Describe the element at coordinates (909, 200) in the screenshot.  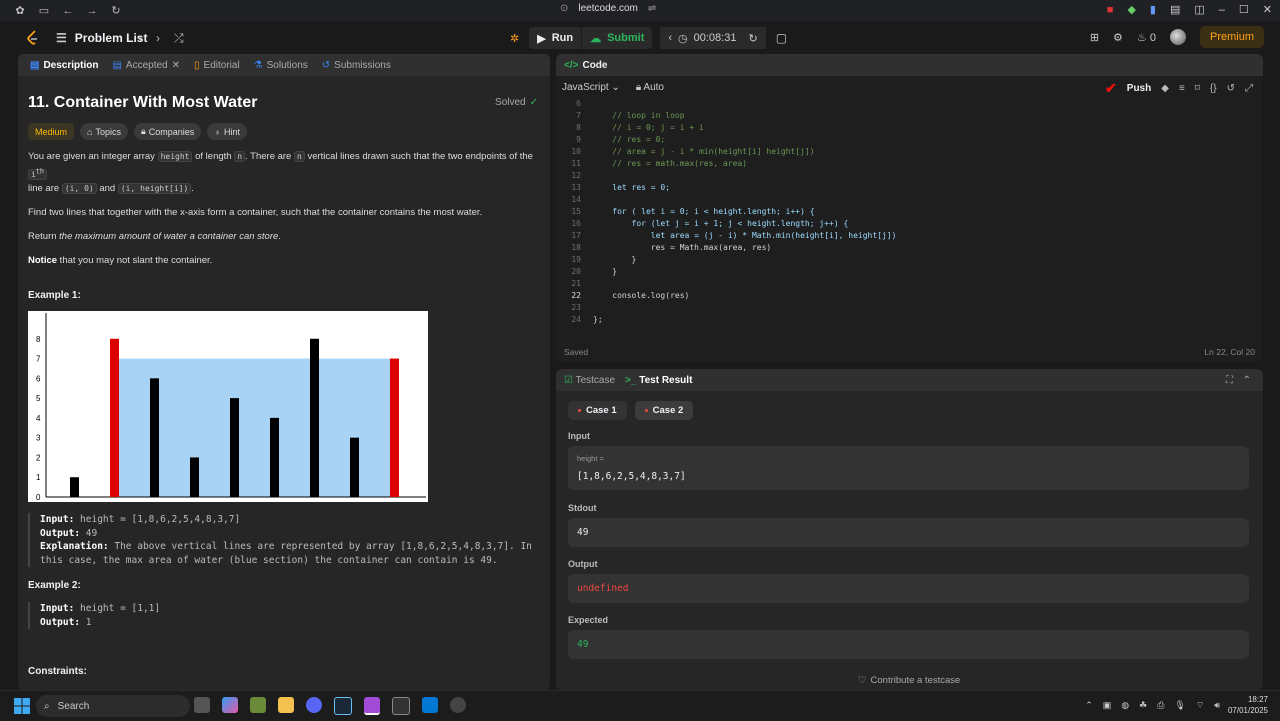
I see `code-line: 14` at that location.